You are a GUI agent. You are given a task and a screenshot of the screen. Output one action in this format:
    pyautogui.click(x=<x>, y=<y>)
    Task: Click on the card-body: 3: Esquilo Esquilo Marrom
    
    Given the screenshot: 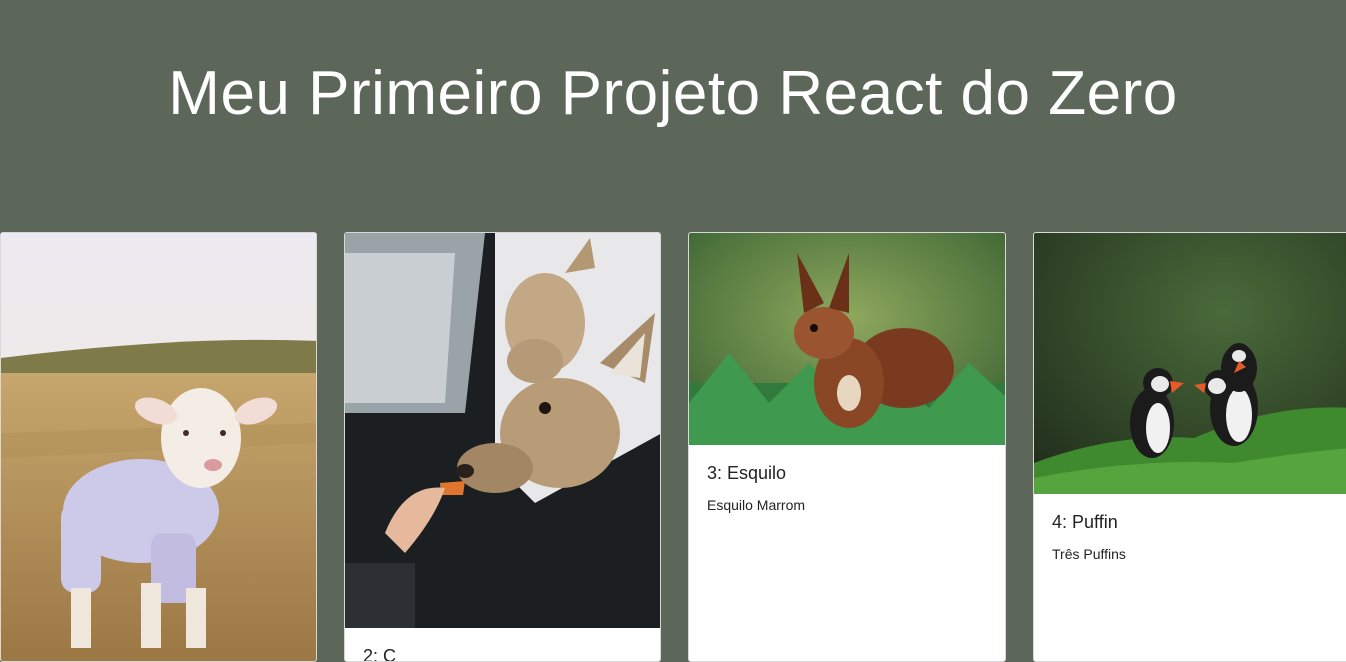 What is the action you would take?
    pyautogui.click(x=847, y=488)
    